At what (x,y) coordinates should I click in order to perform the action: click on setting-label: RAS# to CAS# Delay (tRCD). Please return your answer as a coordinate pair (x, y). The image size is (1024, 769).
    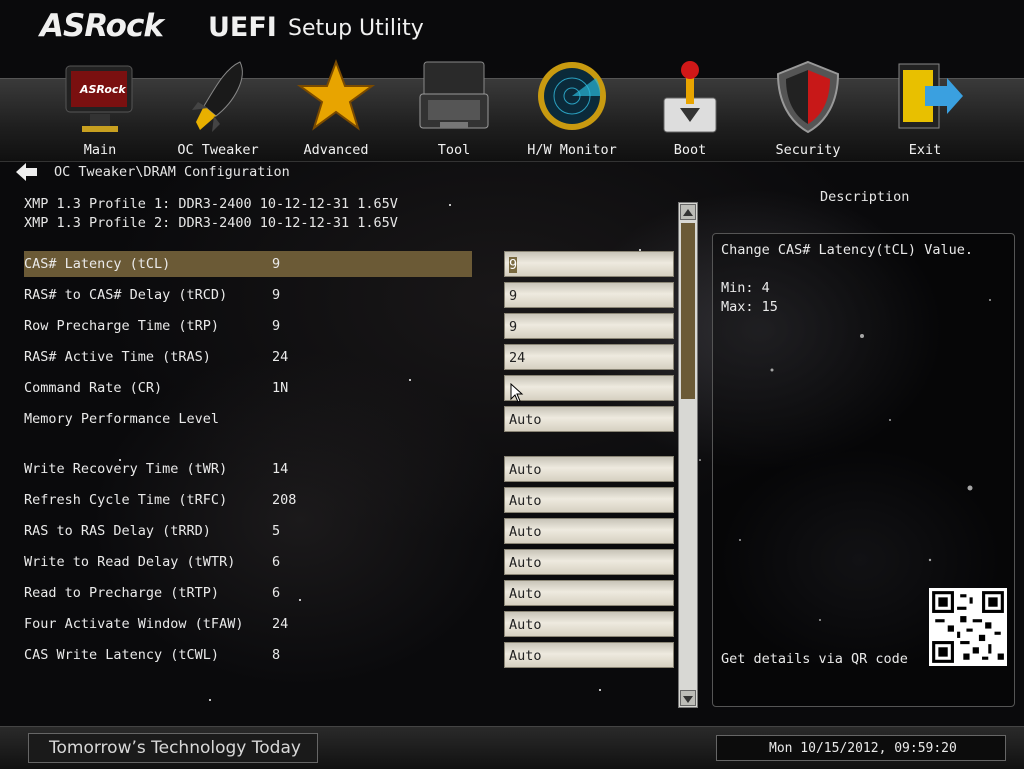
    Looking at the image, I should click on (126, 295).